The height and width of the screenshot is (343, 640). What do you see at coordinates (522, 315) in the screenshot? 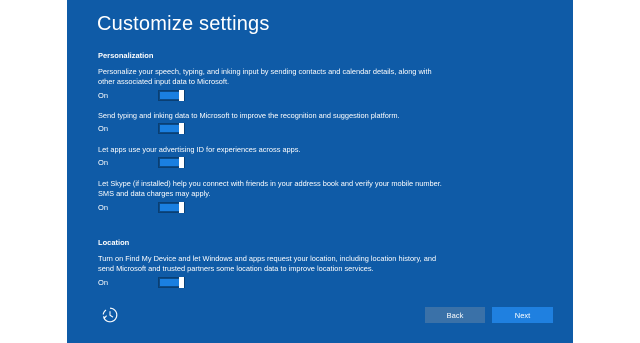
I see `next-button: Next` at bounding box center [522, 315].